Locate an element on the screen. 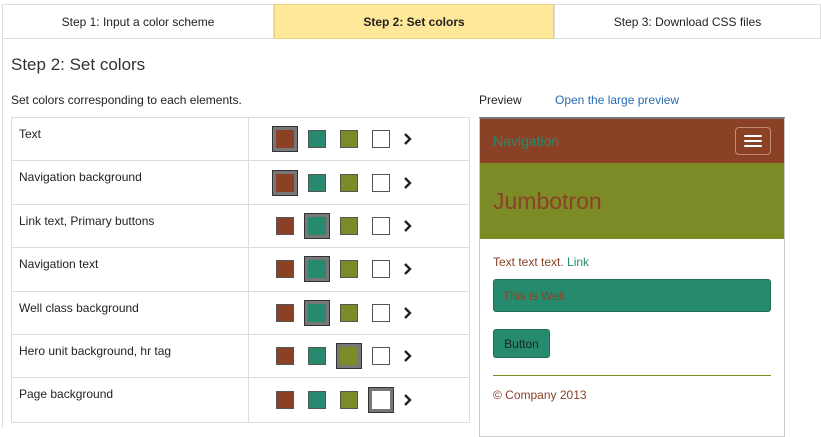  color-row: Page background is located at coordinates (240, 400).